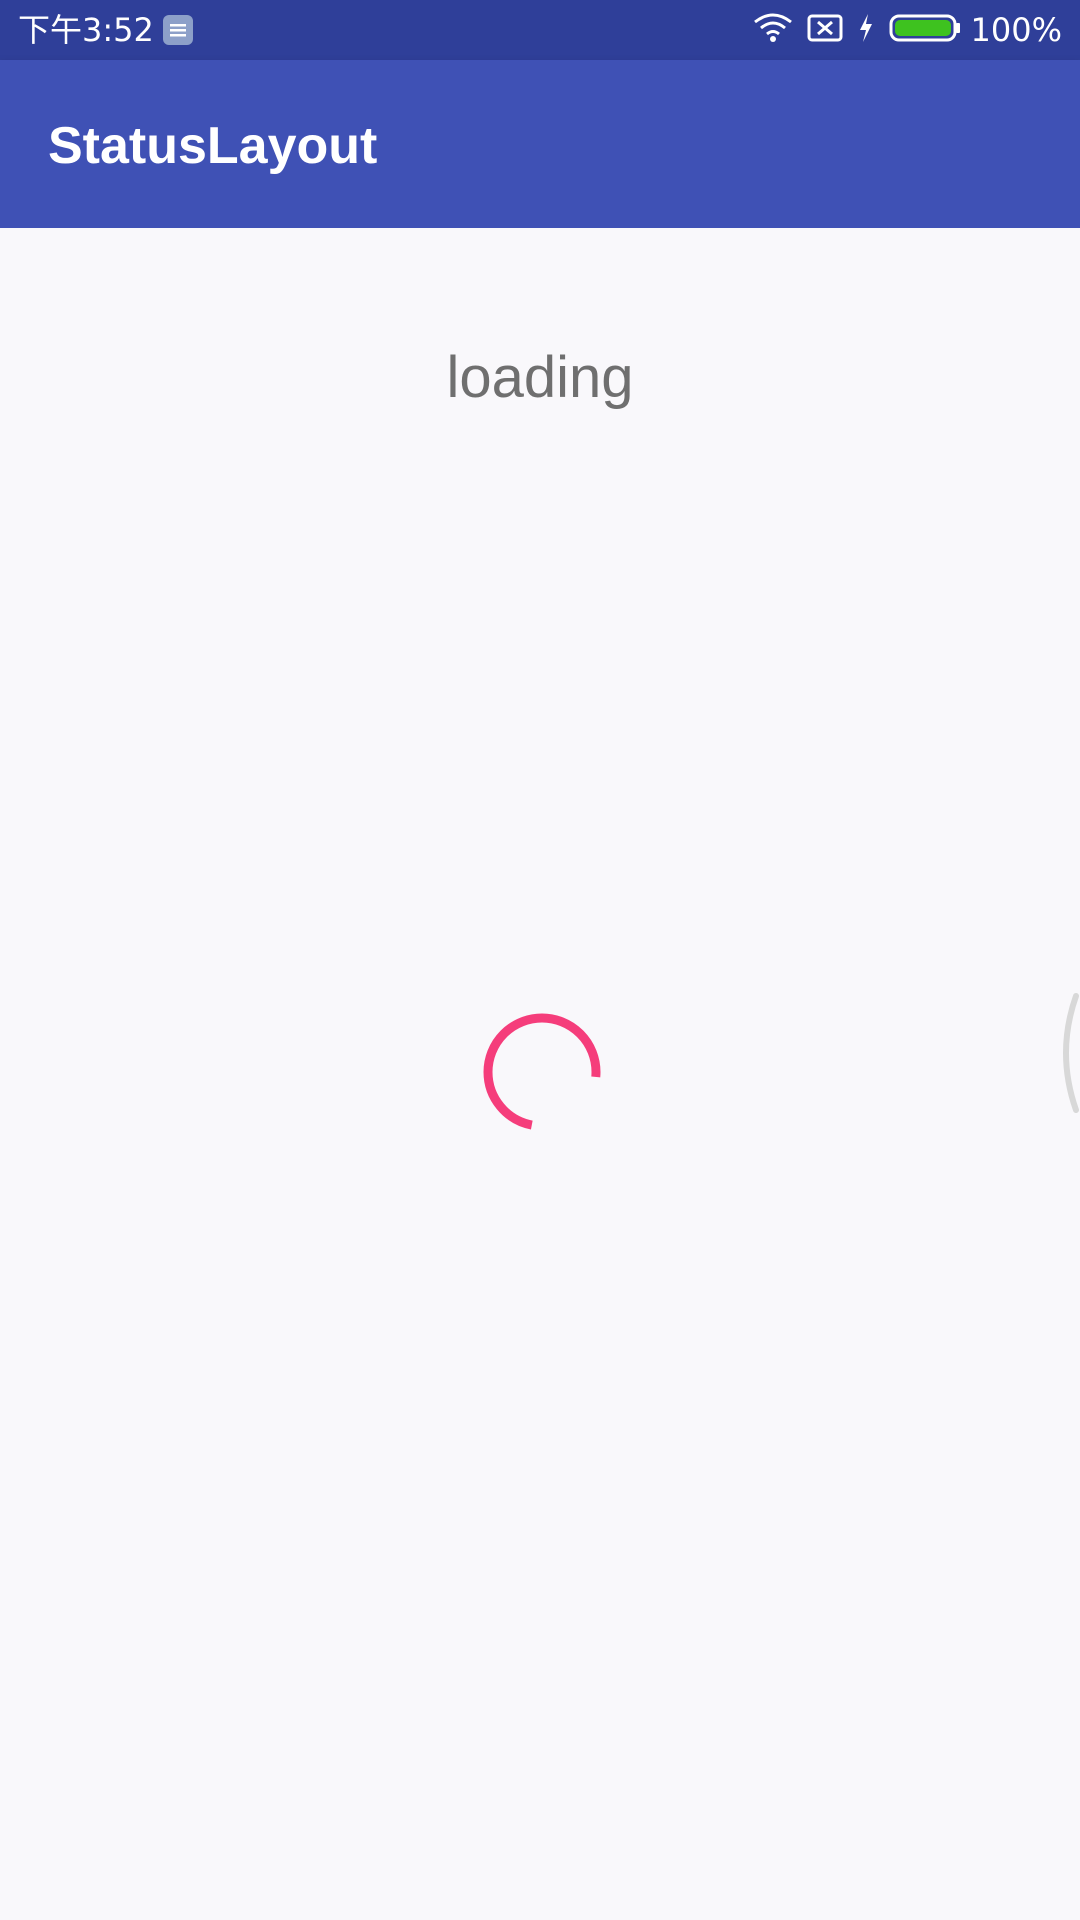 The width and height of the screenshot is (1080, 1920). Describe the element at coordinates (540, 30) in the screenshot. I see `status-bar: 下午3:52 100%` at that location.